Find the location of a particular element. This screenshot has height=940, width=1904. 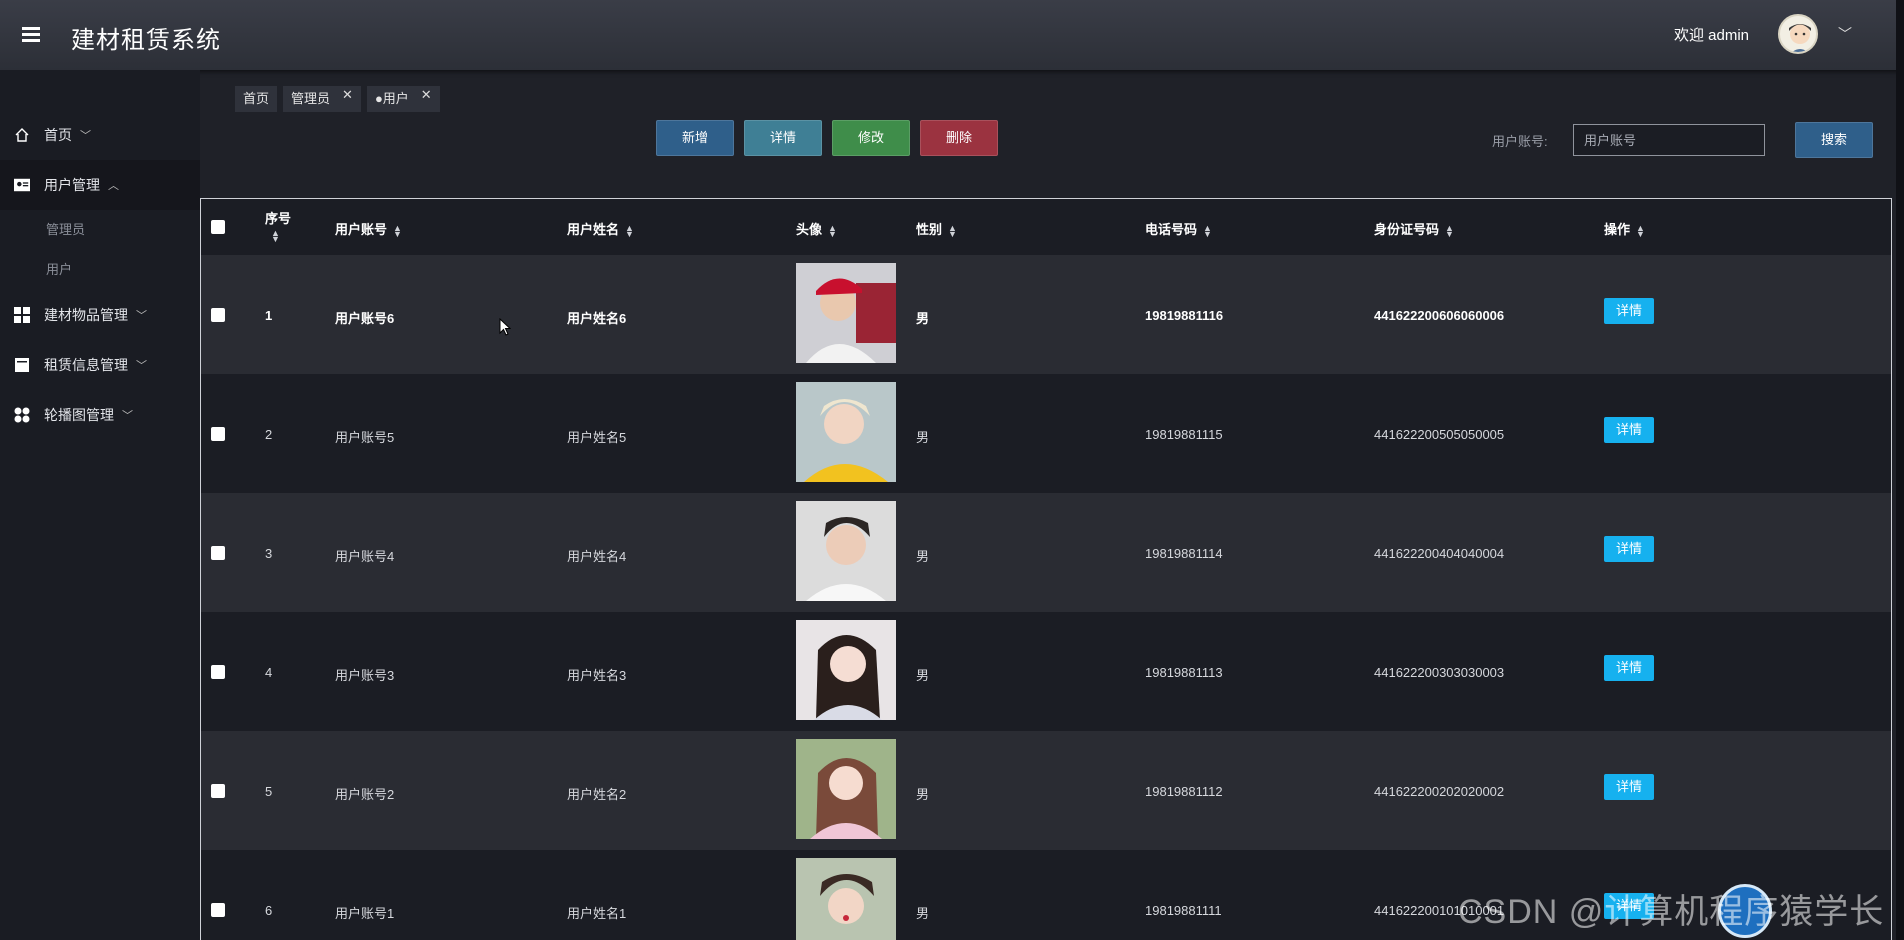

chevron-up-icon: ︿ is located at coordinates (113, 186).